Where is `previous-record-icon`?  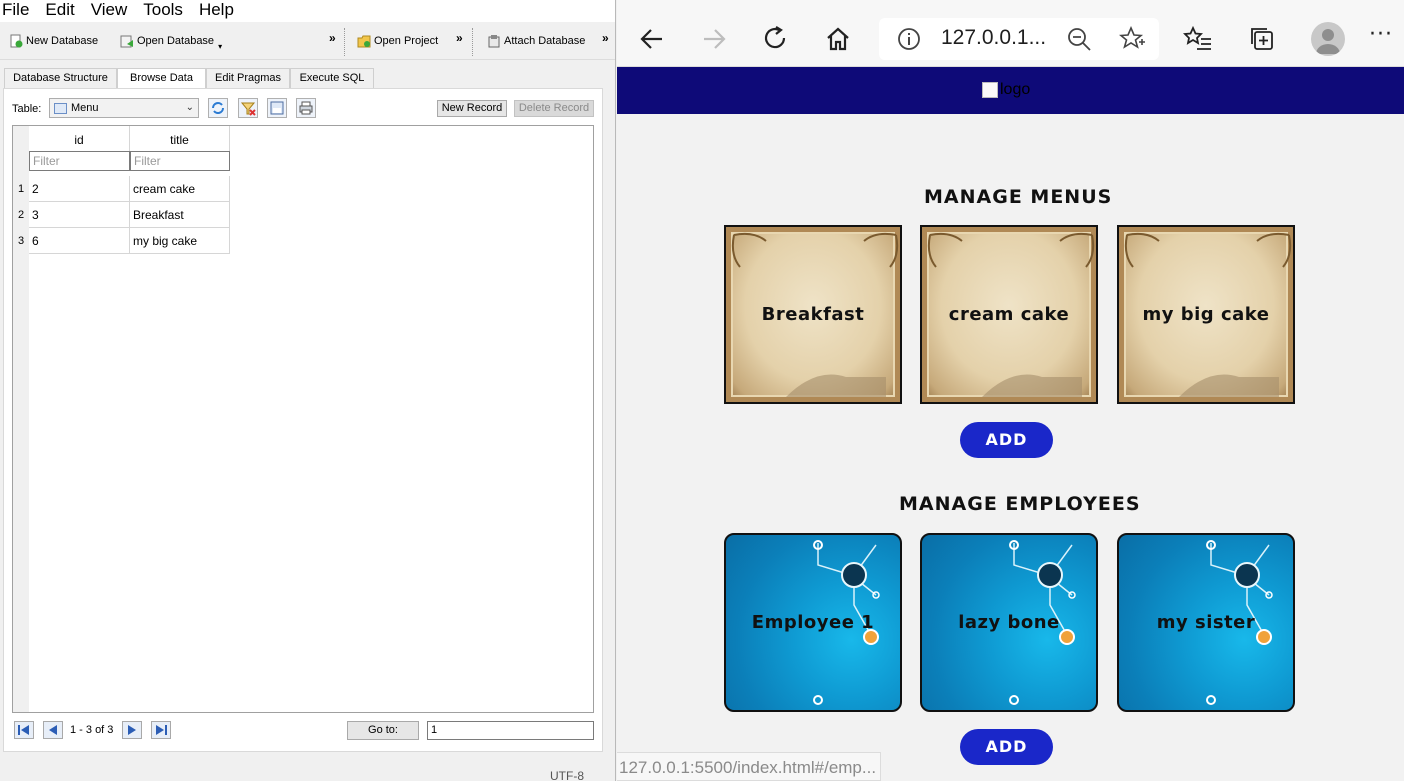 previous-record-icon is located at coordinates (53, 730).